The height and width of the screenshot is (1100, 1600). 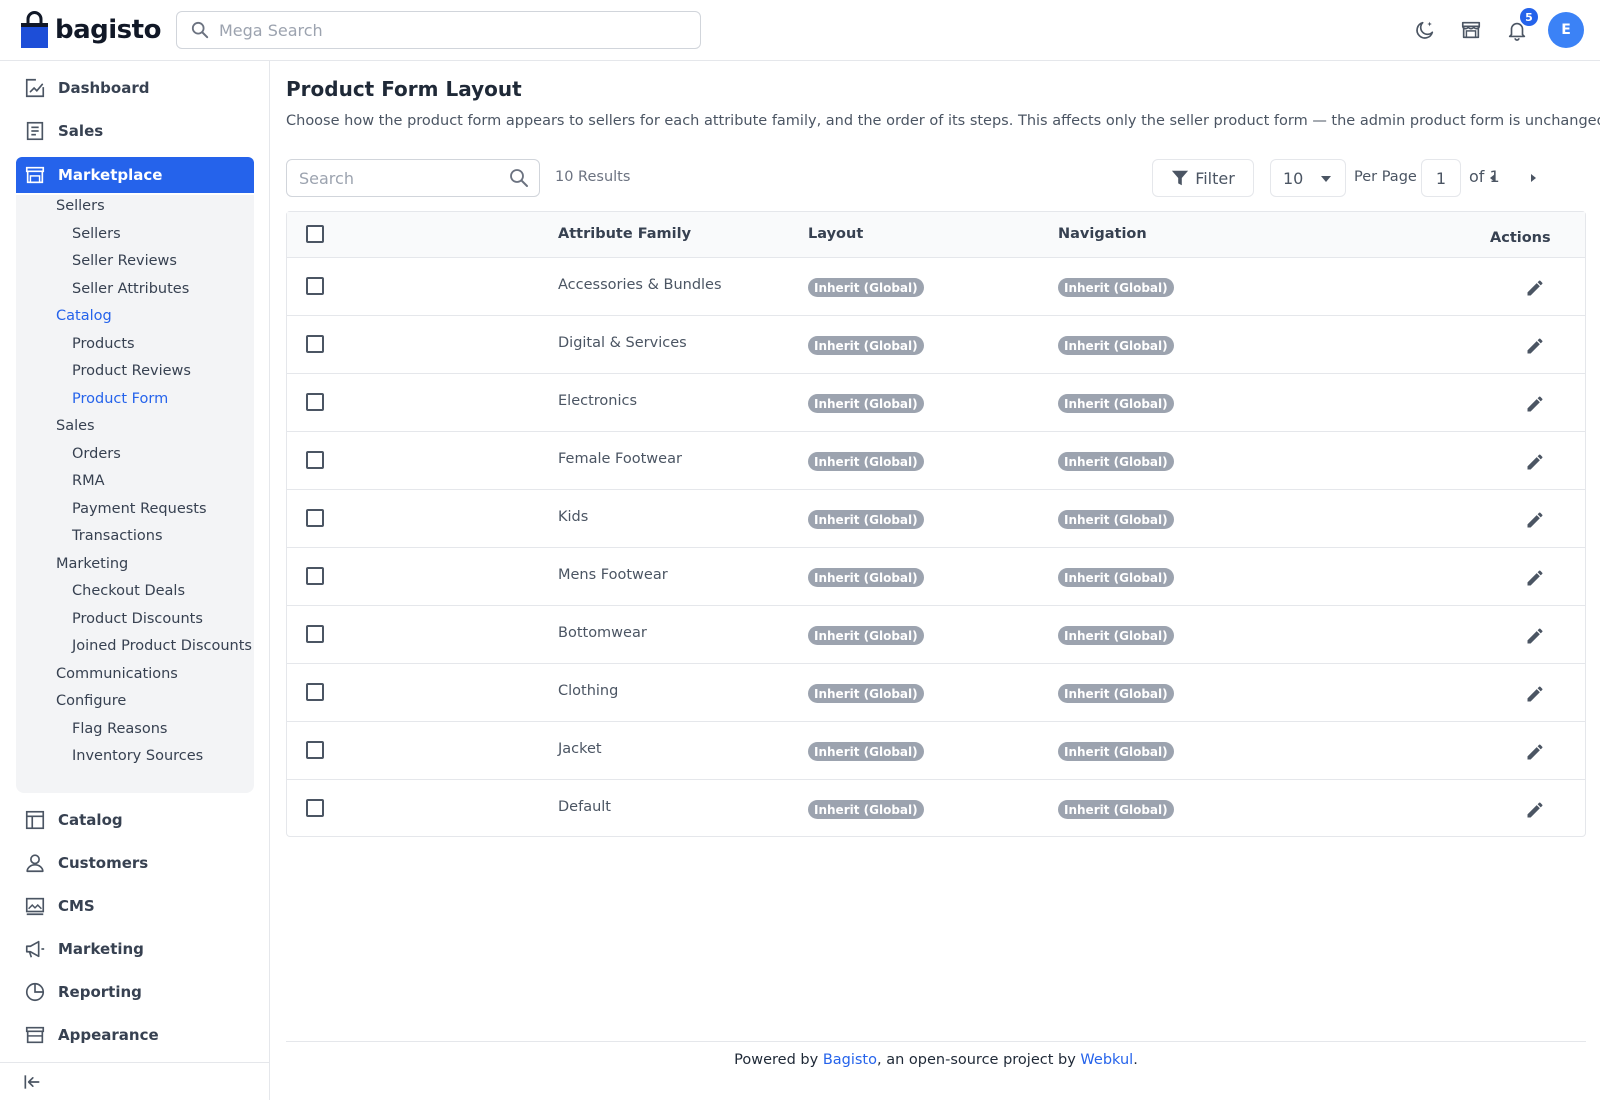 I want to click on next-page-button, so click(x=1533, y=178).